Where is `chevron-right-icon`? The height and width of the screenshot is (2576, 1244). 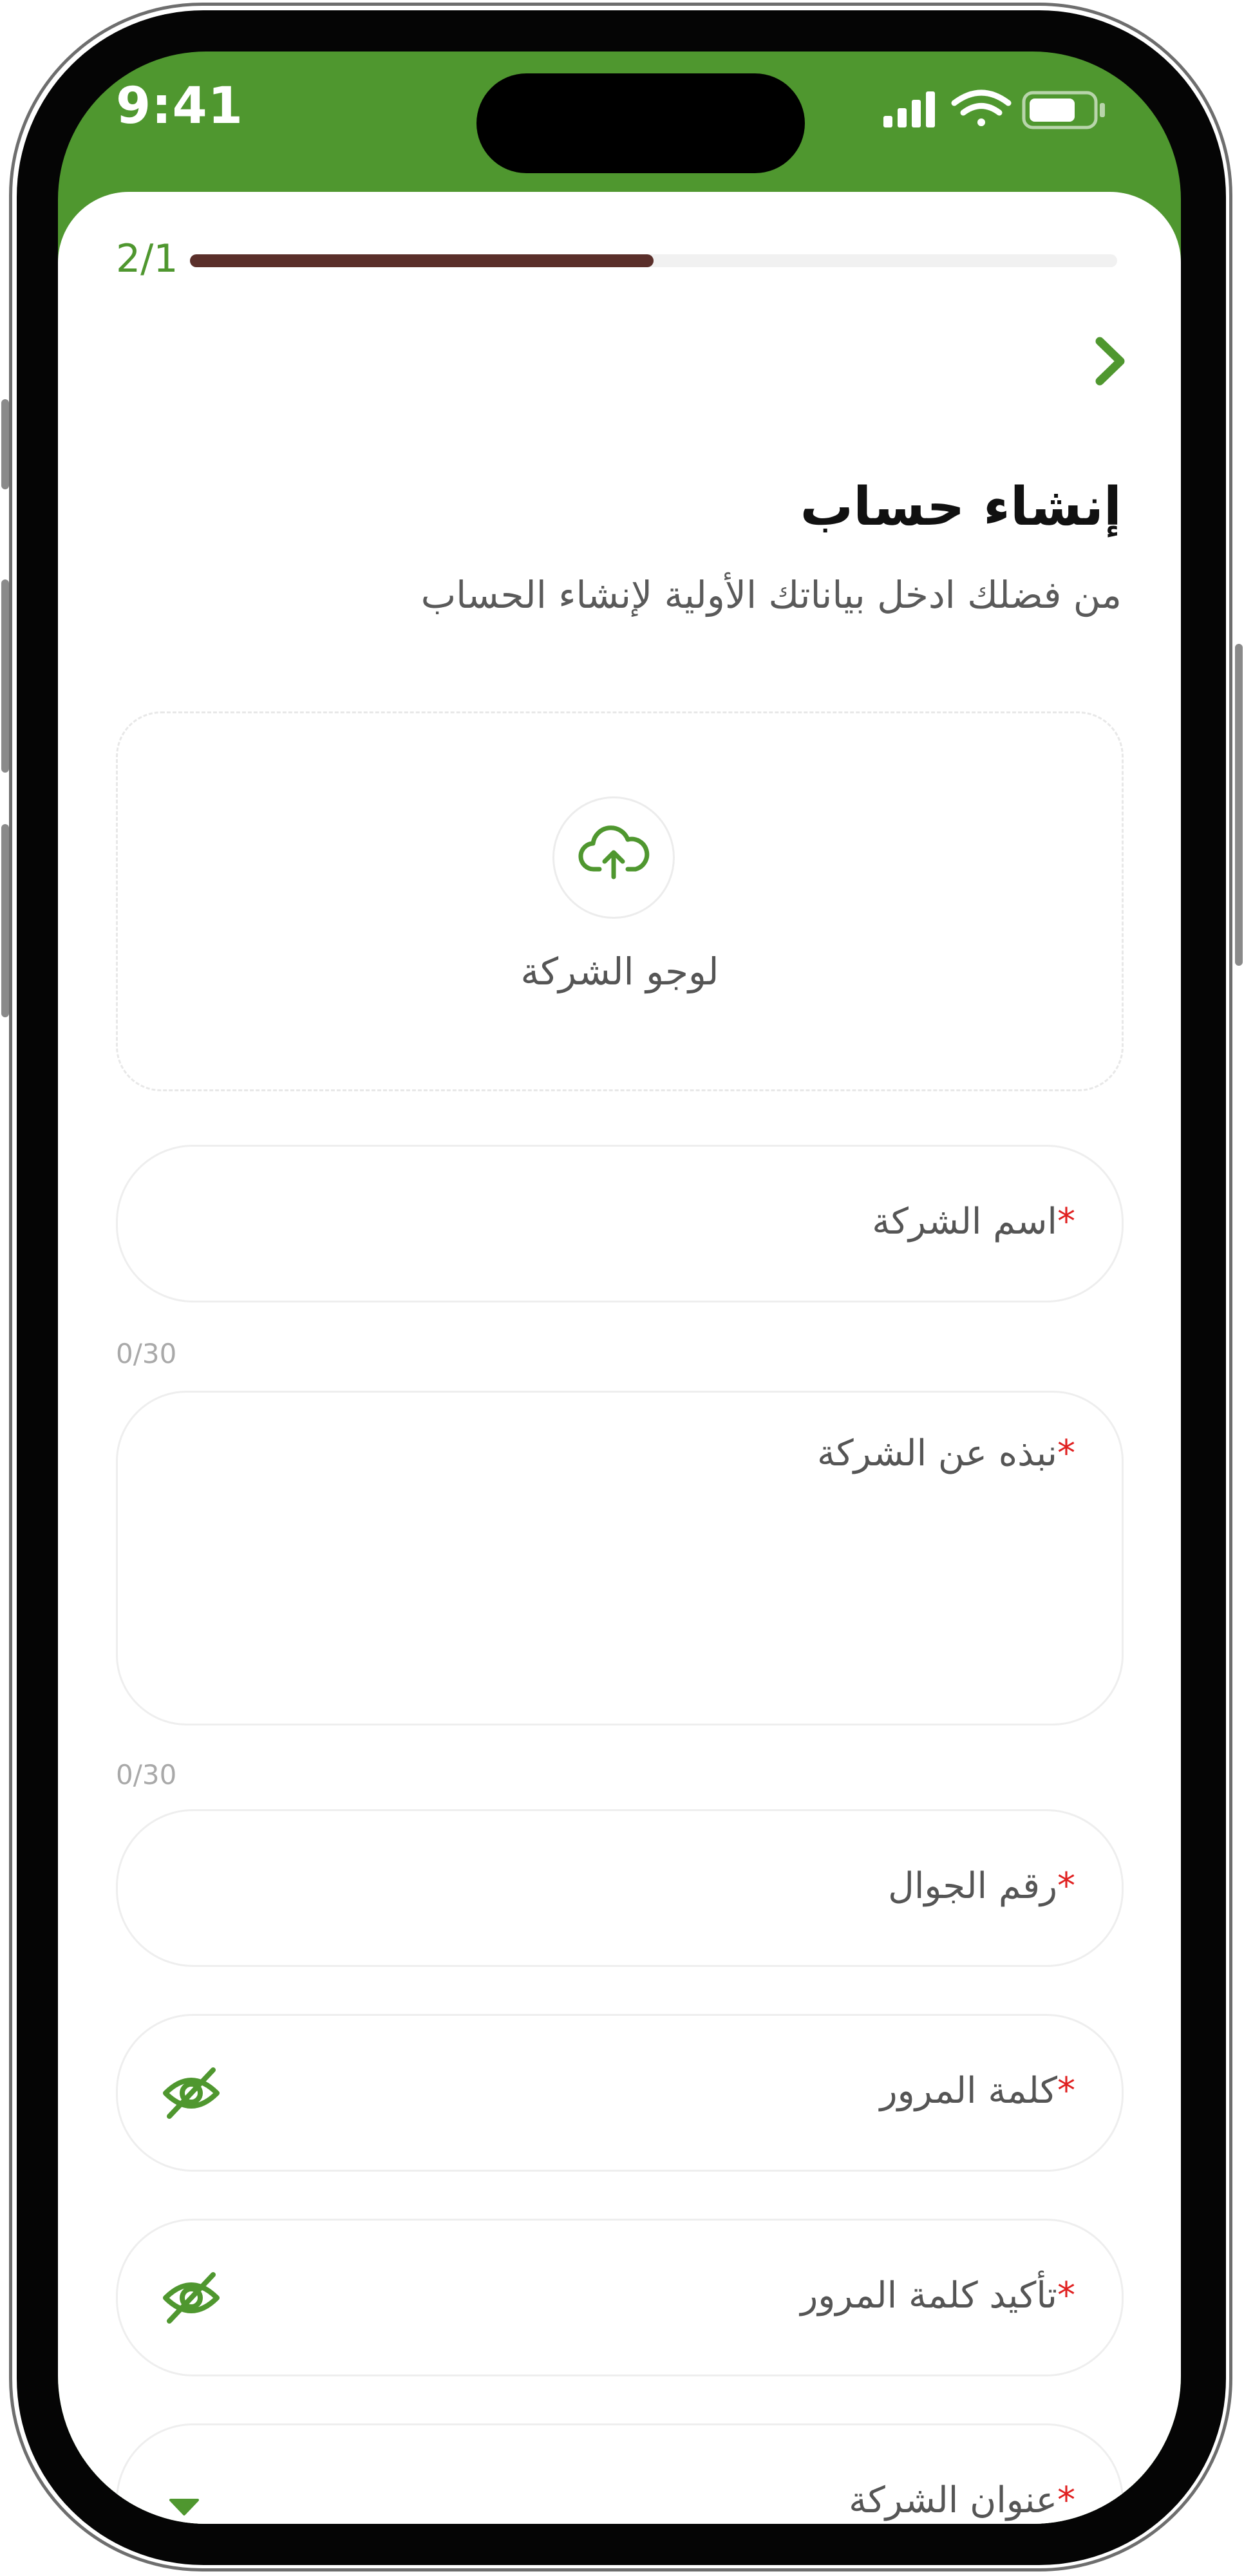
chevron-right-icon is located at coordinates (1110, 361).